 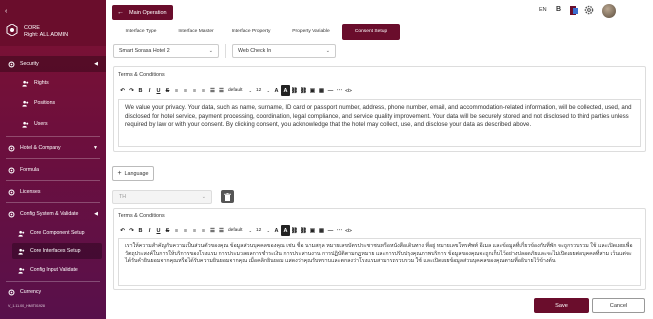 I want to click on sidebar-item-hotel-company: Hotel & Company ▼, so click(x=53, y=148).